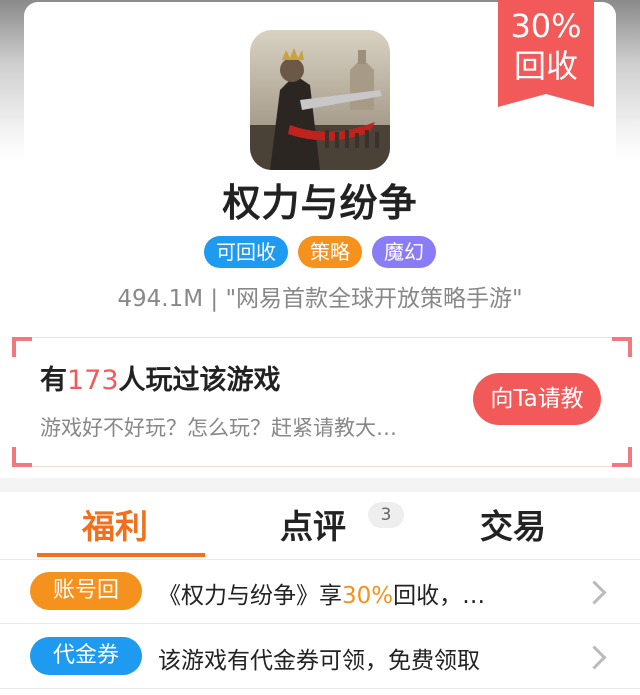 Image resolution: width=640 pixels, height=695 pixels. I want to click on game-tags: 可回收 策略 魔幻, so click(320, 252).